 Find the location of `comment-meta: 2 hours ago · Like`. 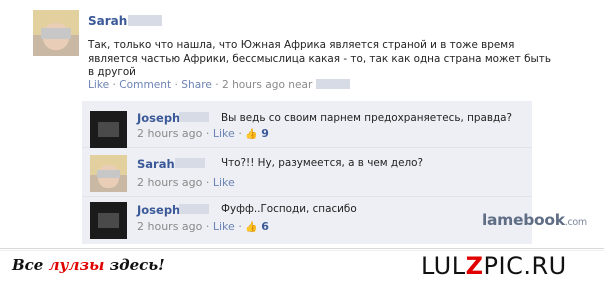

comment-meta: 2 hours ago · Like is located at coordinates (186, 182).